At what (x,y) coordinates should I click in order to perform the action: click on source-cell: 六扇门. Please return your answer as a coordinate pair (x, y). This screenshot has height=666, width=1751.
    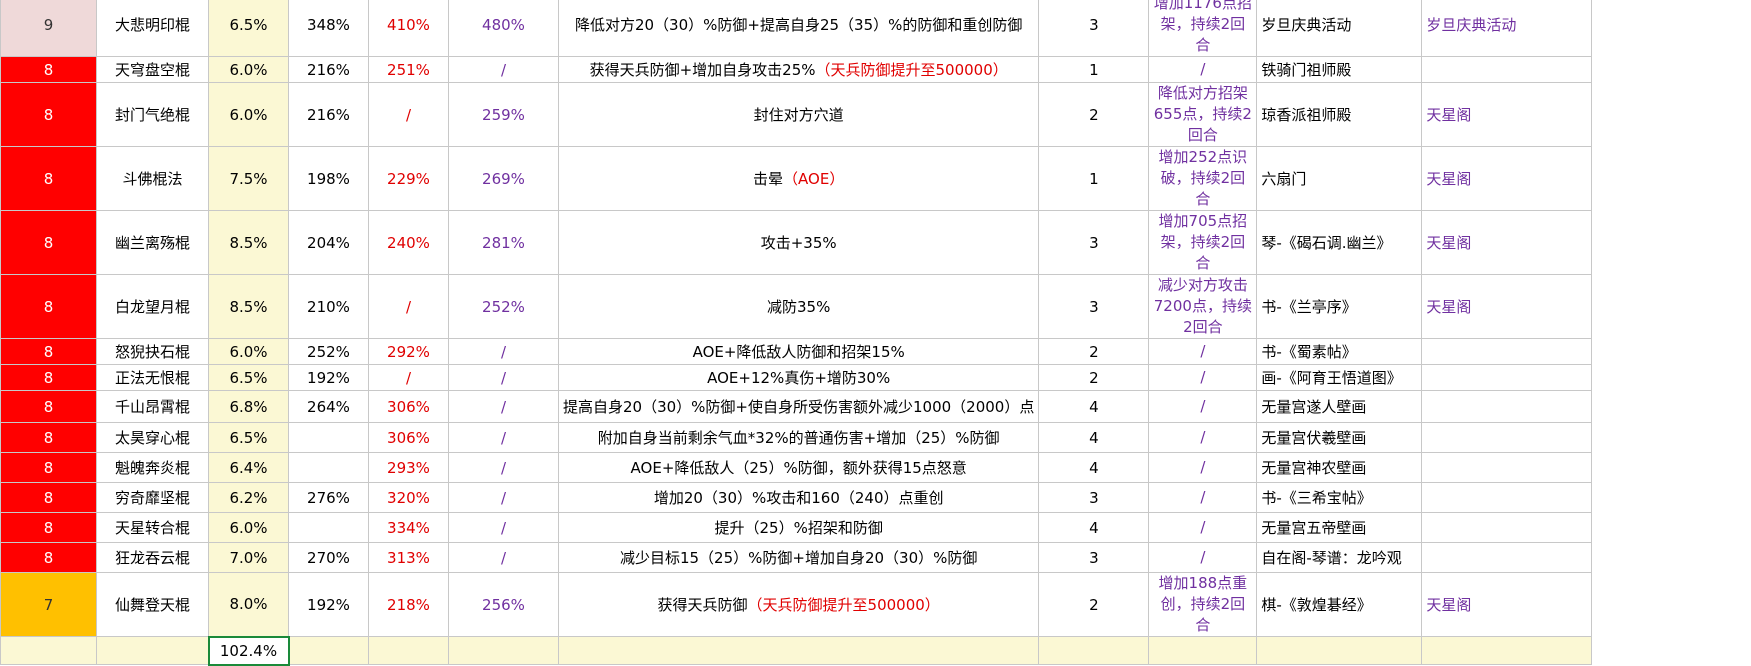
    Looking at the image, I should click on (1339, 178).